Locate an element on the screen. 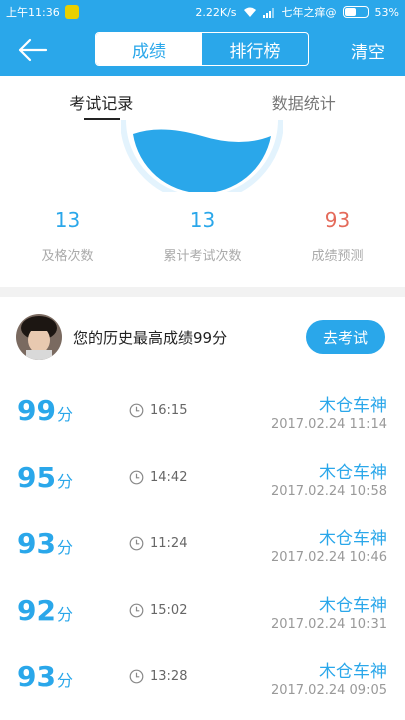 The height and width of the screenshot is (720, 405). sub-tabs: 考试记录 数据统计 is located at coordinates (202, 99).